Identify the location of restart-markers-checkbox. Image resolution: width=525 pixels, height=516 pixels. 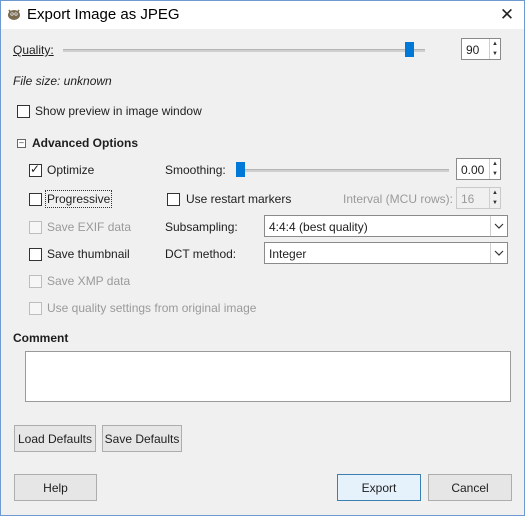
(173, 199).